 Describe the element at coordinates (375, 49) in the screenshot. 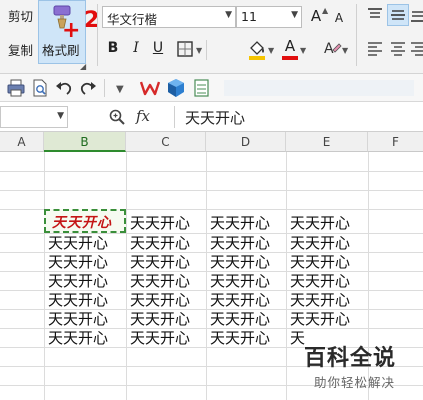

I see `align-left-icon` at that location.